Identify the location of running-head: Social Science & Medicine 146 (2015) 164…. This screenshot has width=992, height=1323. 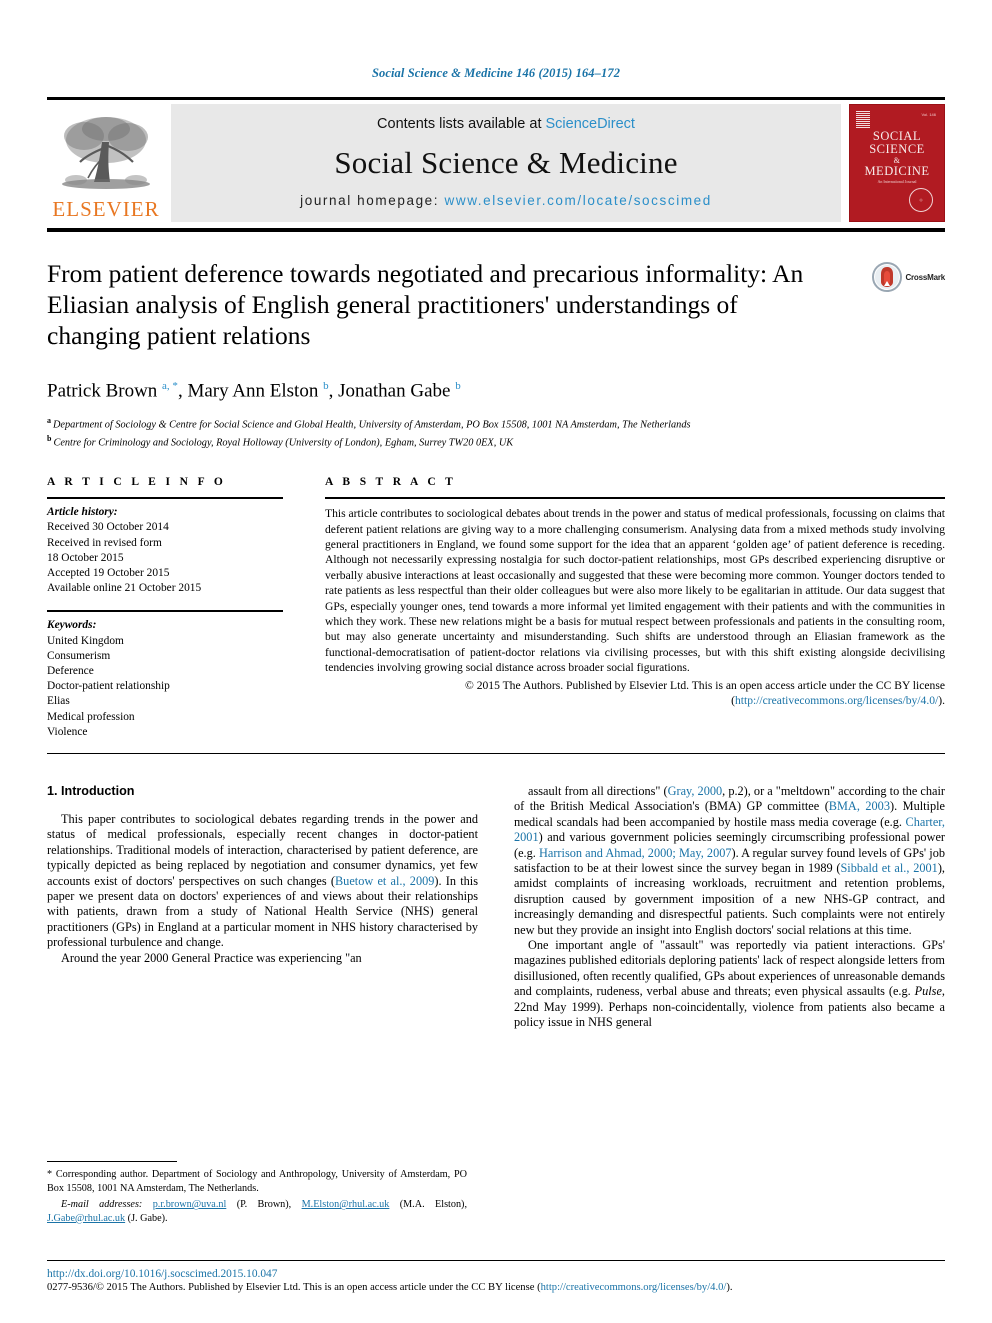
(496, 73).